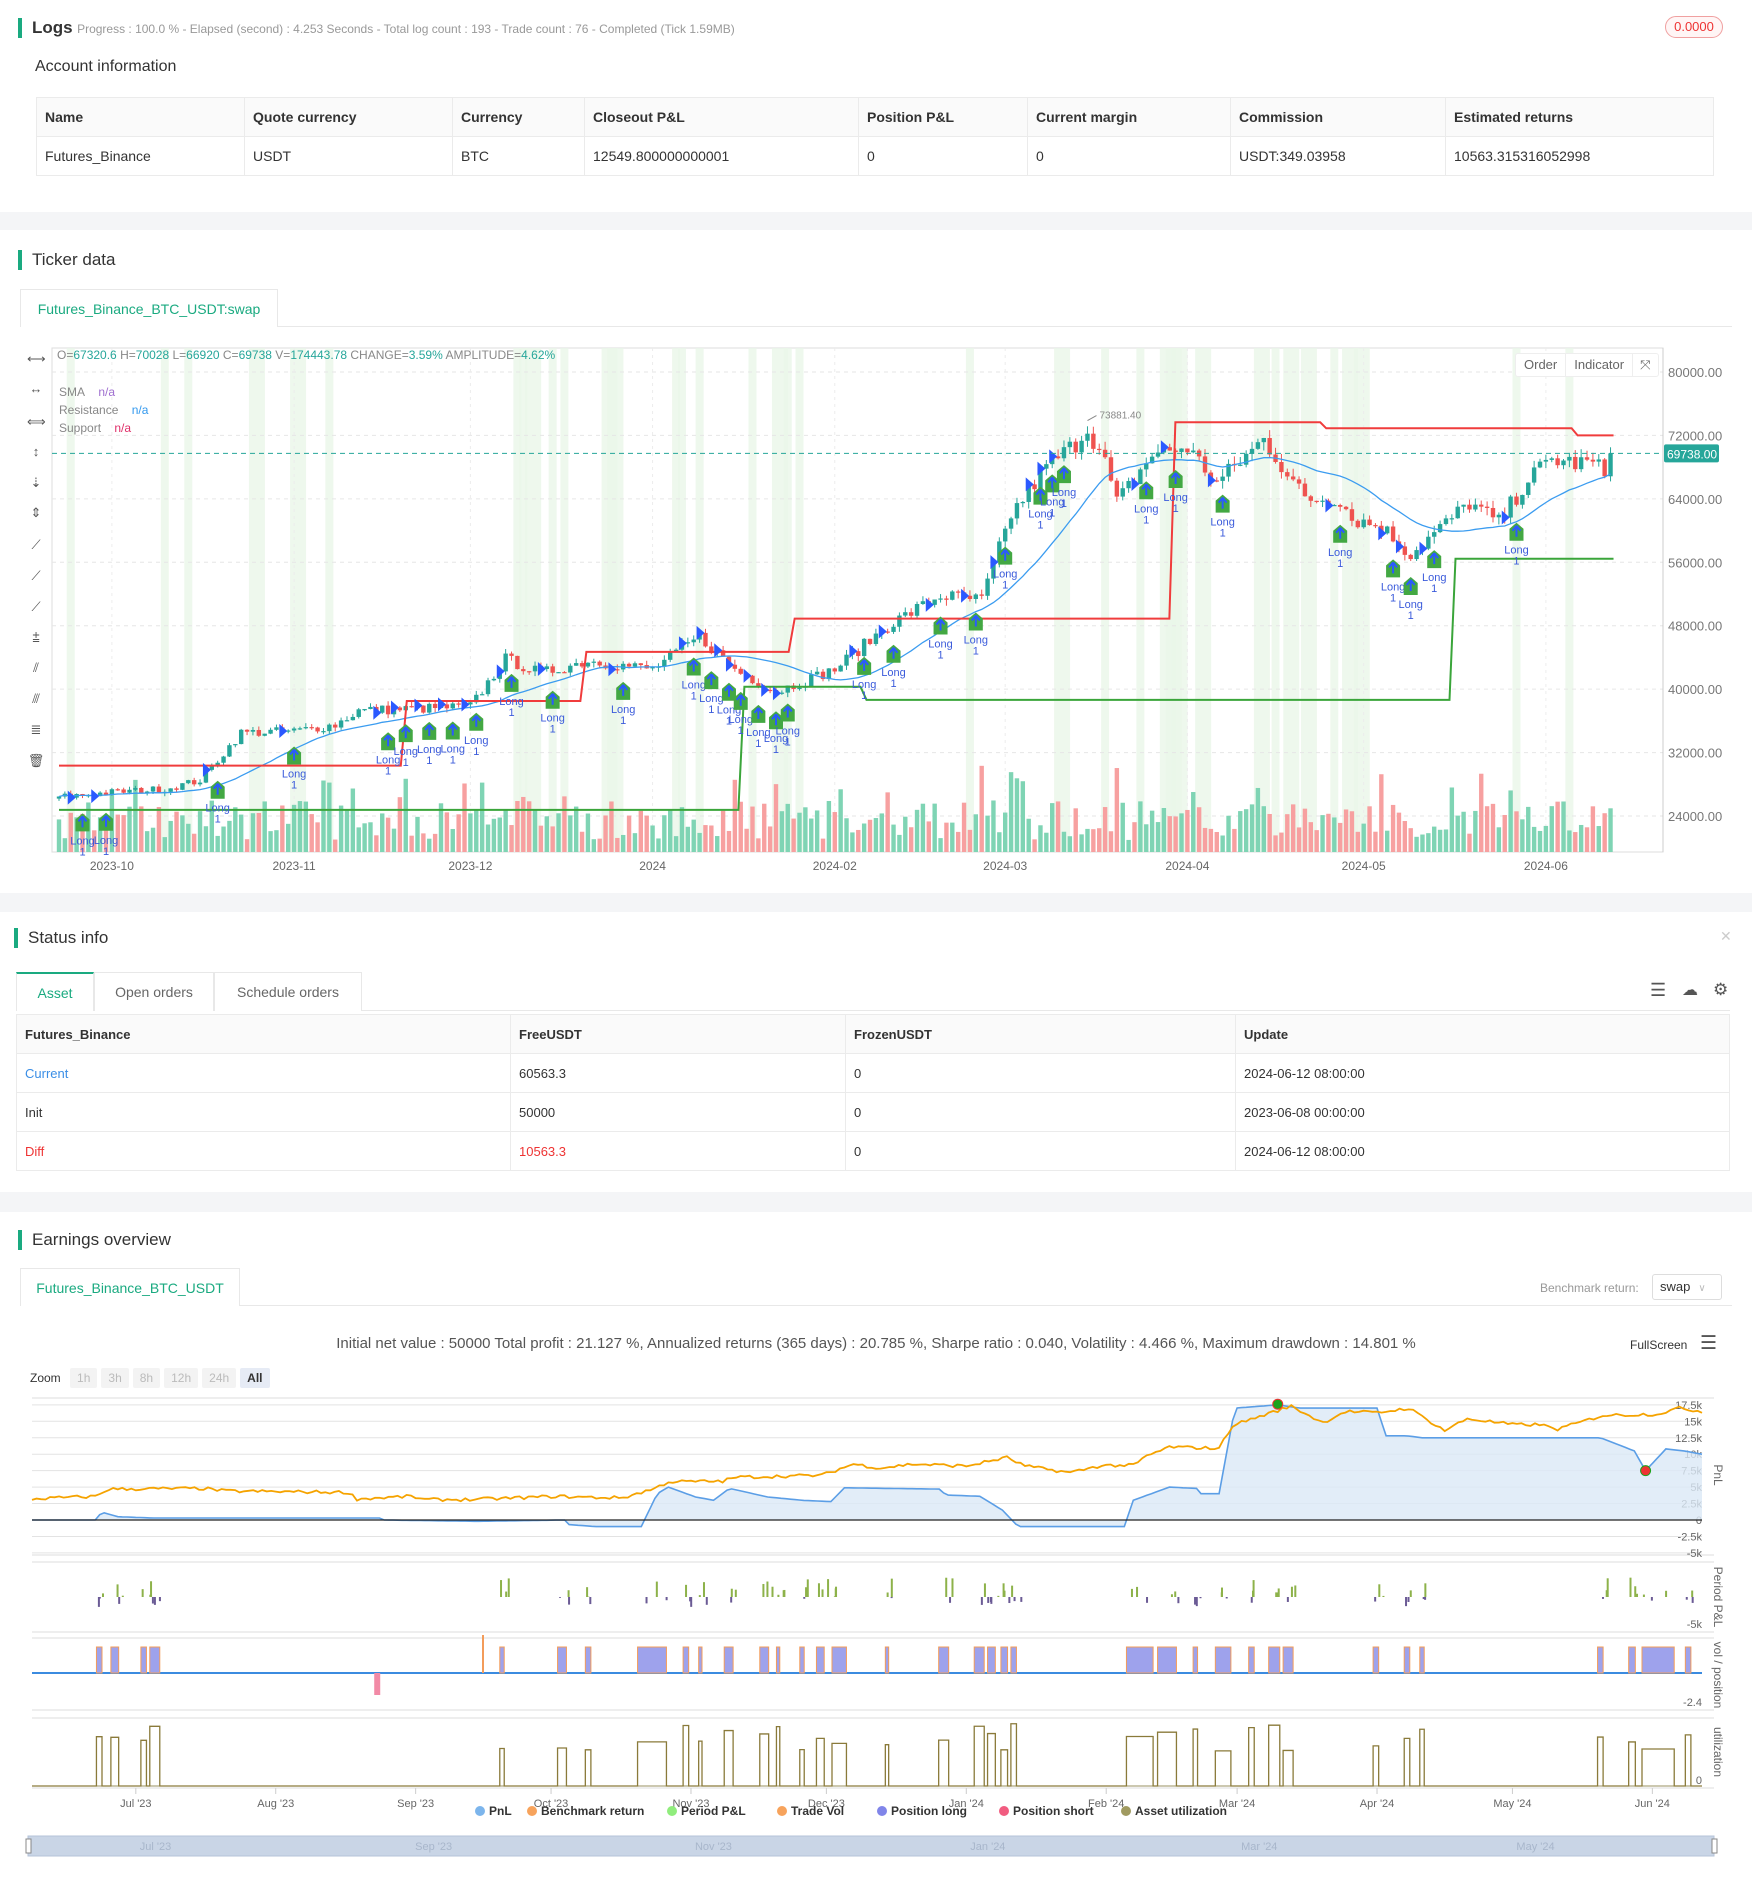 Image resolution: width=1752 pixels, height=1890 pixels. What do you see at coordinates (154, 991) in the screenshot?
I see `tab-open-orders: Open orders` at bounding box center [154, 991].